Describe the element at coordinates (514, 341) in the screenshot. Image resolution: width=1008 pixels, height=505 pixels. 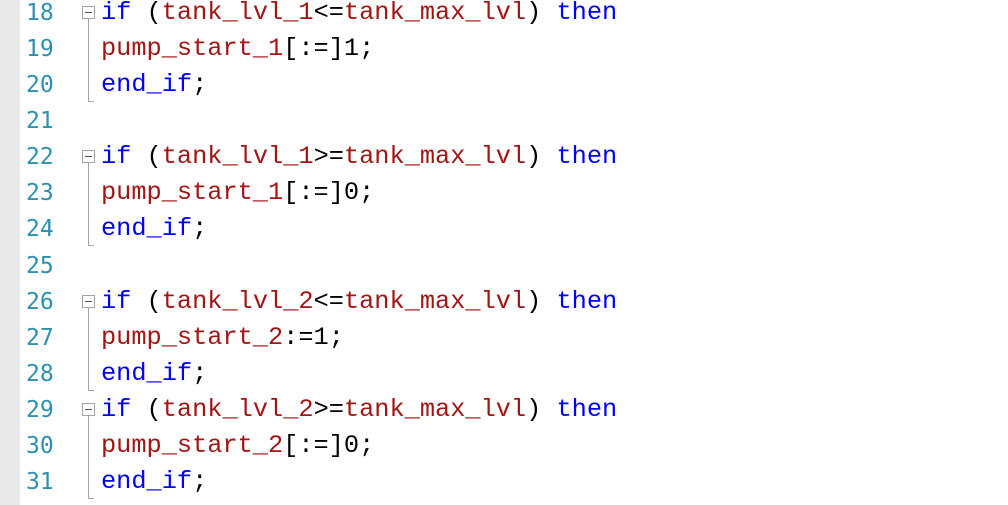
I see `code-line: 27 pump_start_2:=1;` at that location.